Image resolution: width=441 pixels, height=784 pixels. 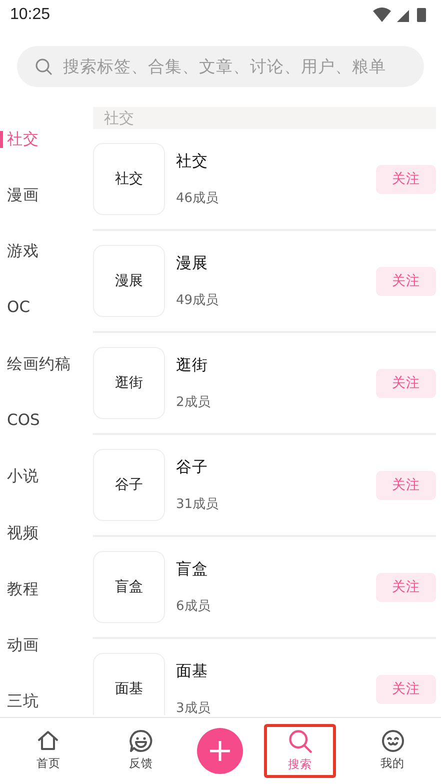 What do you see at coordinates (23, 533) in the screenshot?
I see `category-tab: 视频` at bounding box center [23, 533].